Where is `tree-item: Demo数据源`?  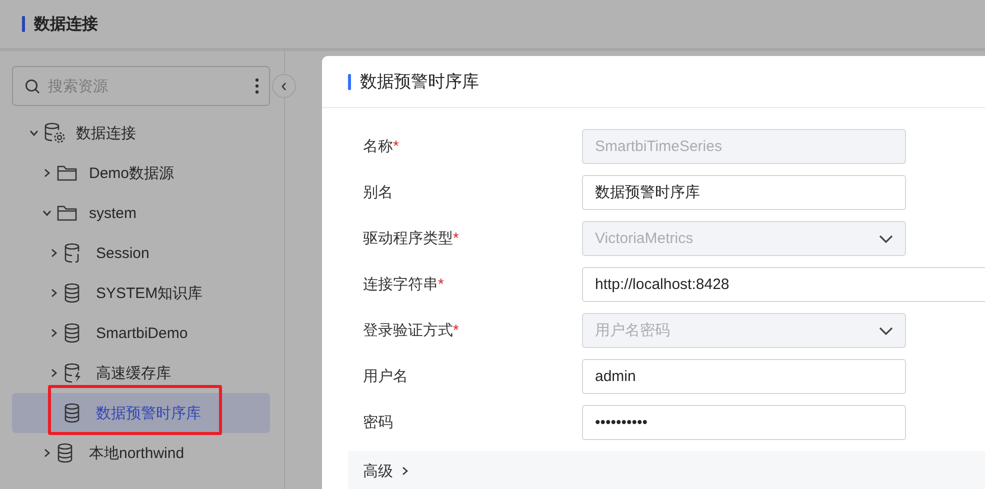 tree-item: Demo数据源 is located at coordinates (141, 173).